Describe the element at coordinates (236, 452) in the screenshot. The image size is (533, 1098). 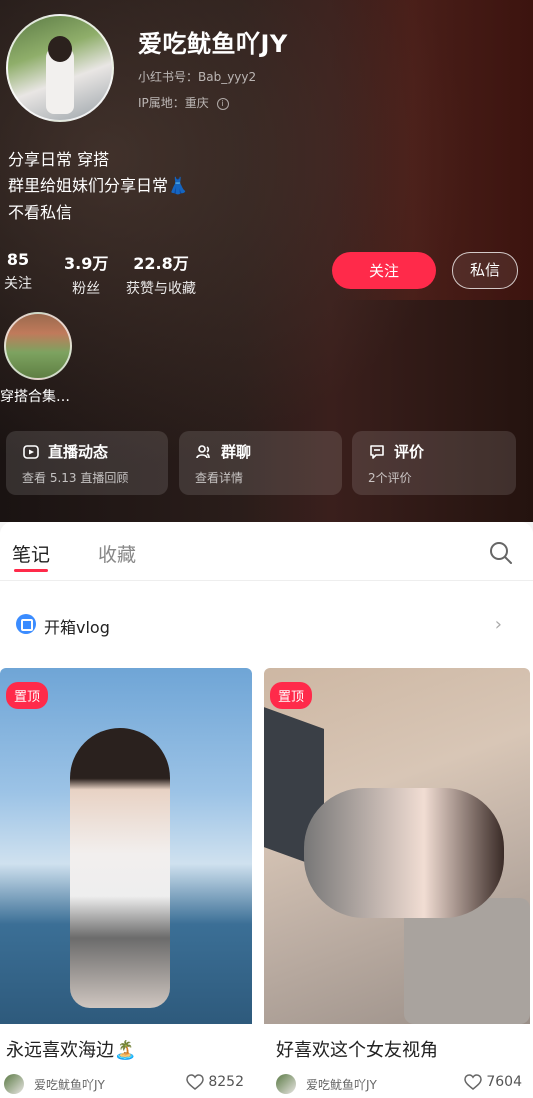
I see `card-title: 群聊` at that location.